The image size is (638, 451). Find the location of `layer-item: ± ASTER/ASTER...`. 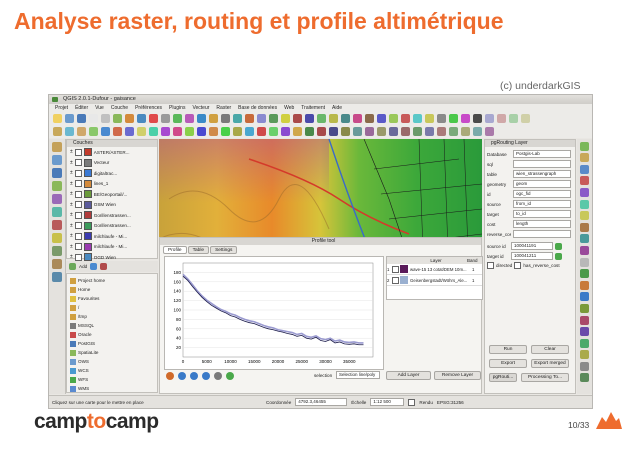

layer-item: ± ASTER/ASTER... is located at coordinates (112, 152).